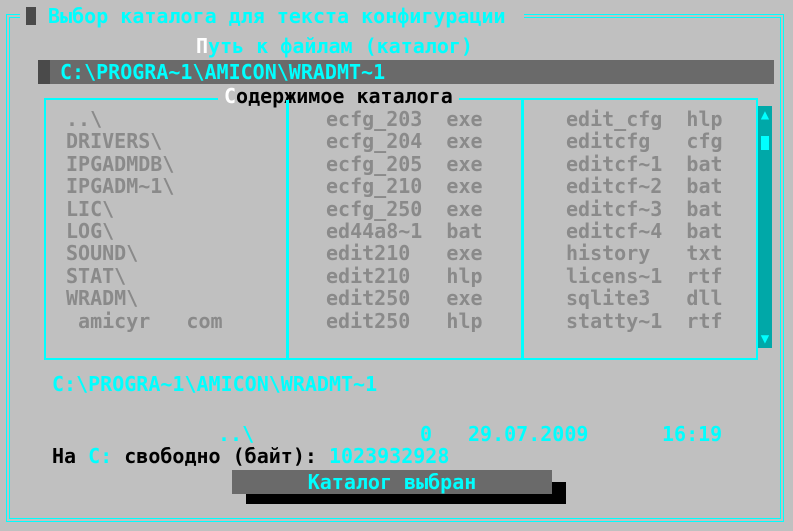 The width and height of the screenshot is (793, 531). Describe the element at coordinates (644, 141) in the screenshot. I see `list-item: editcfg cfg` at that location.